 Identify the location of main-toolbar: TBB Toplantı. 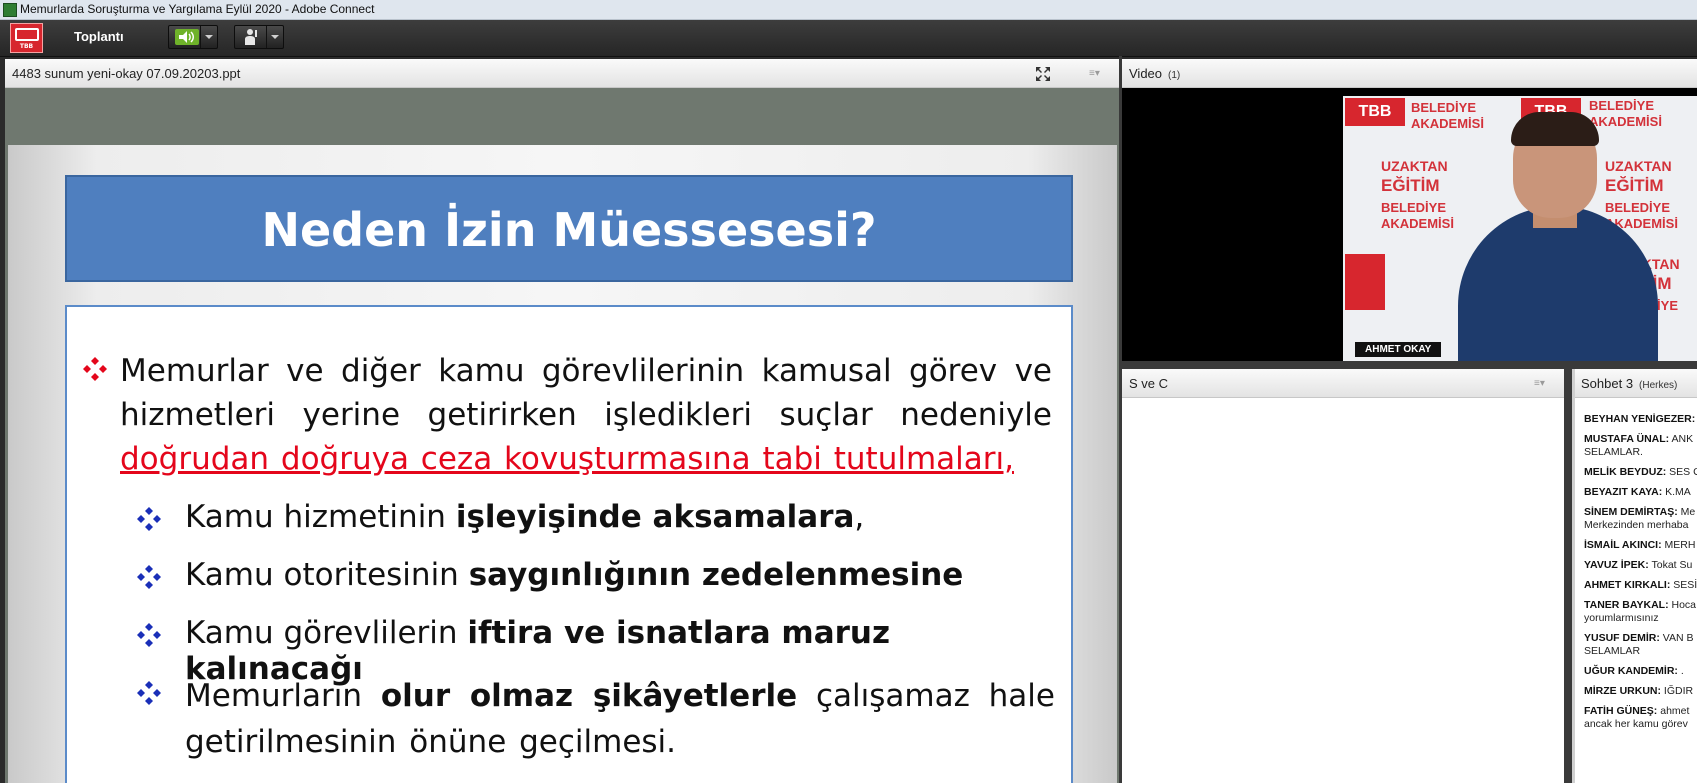
(848, 38).